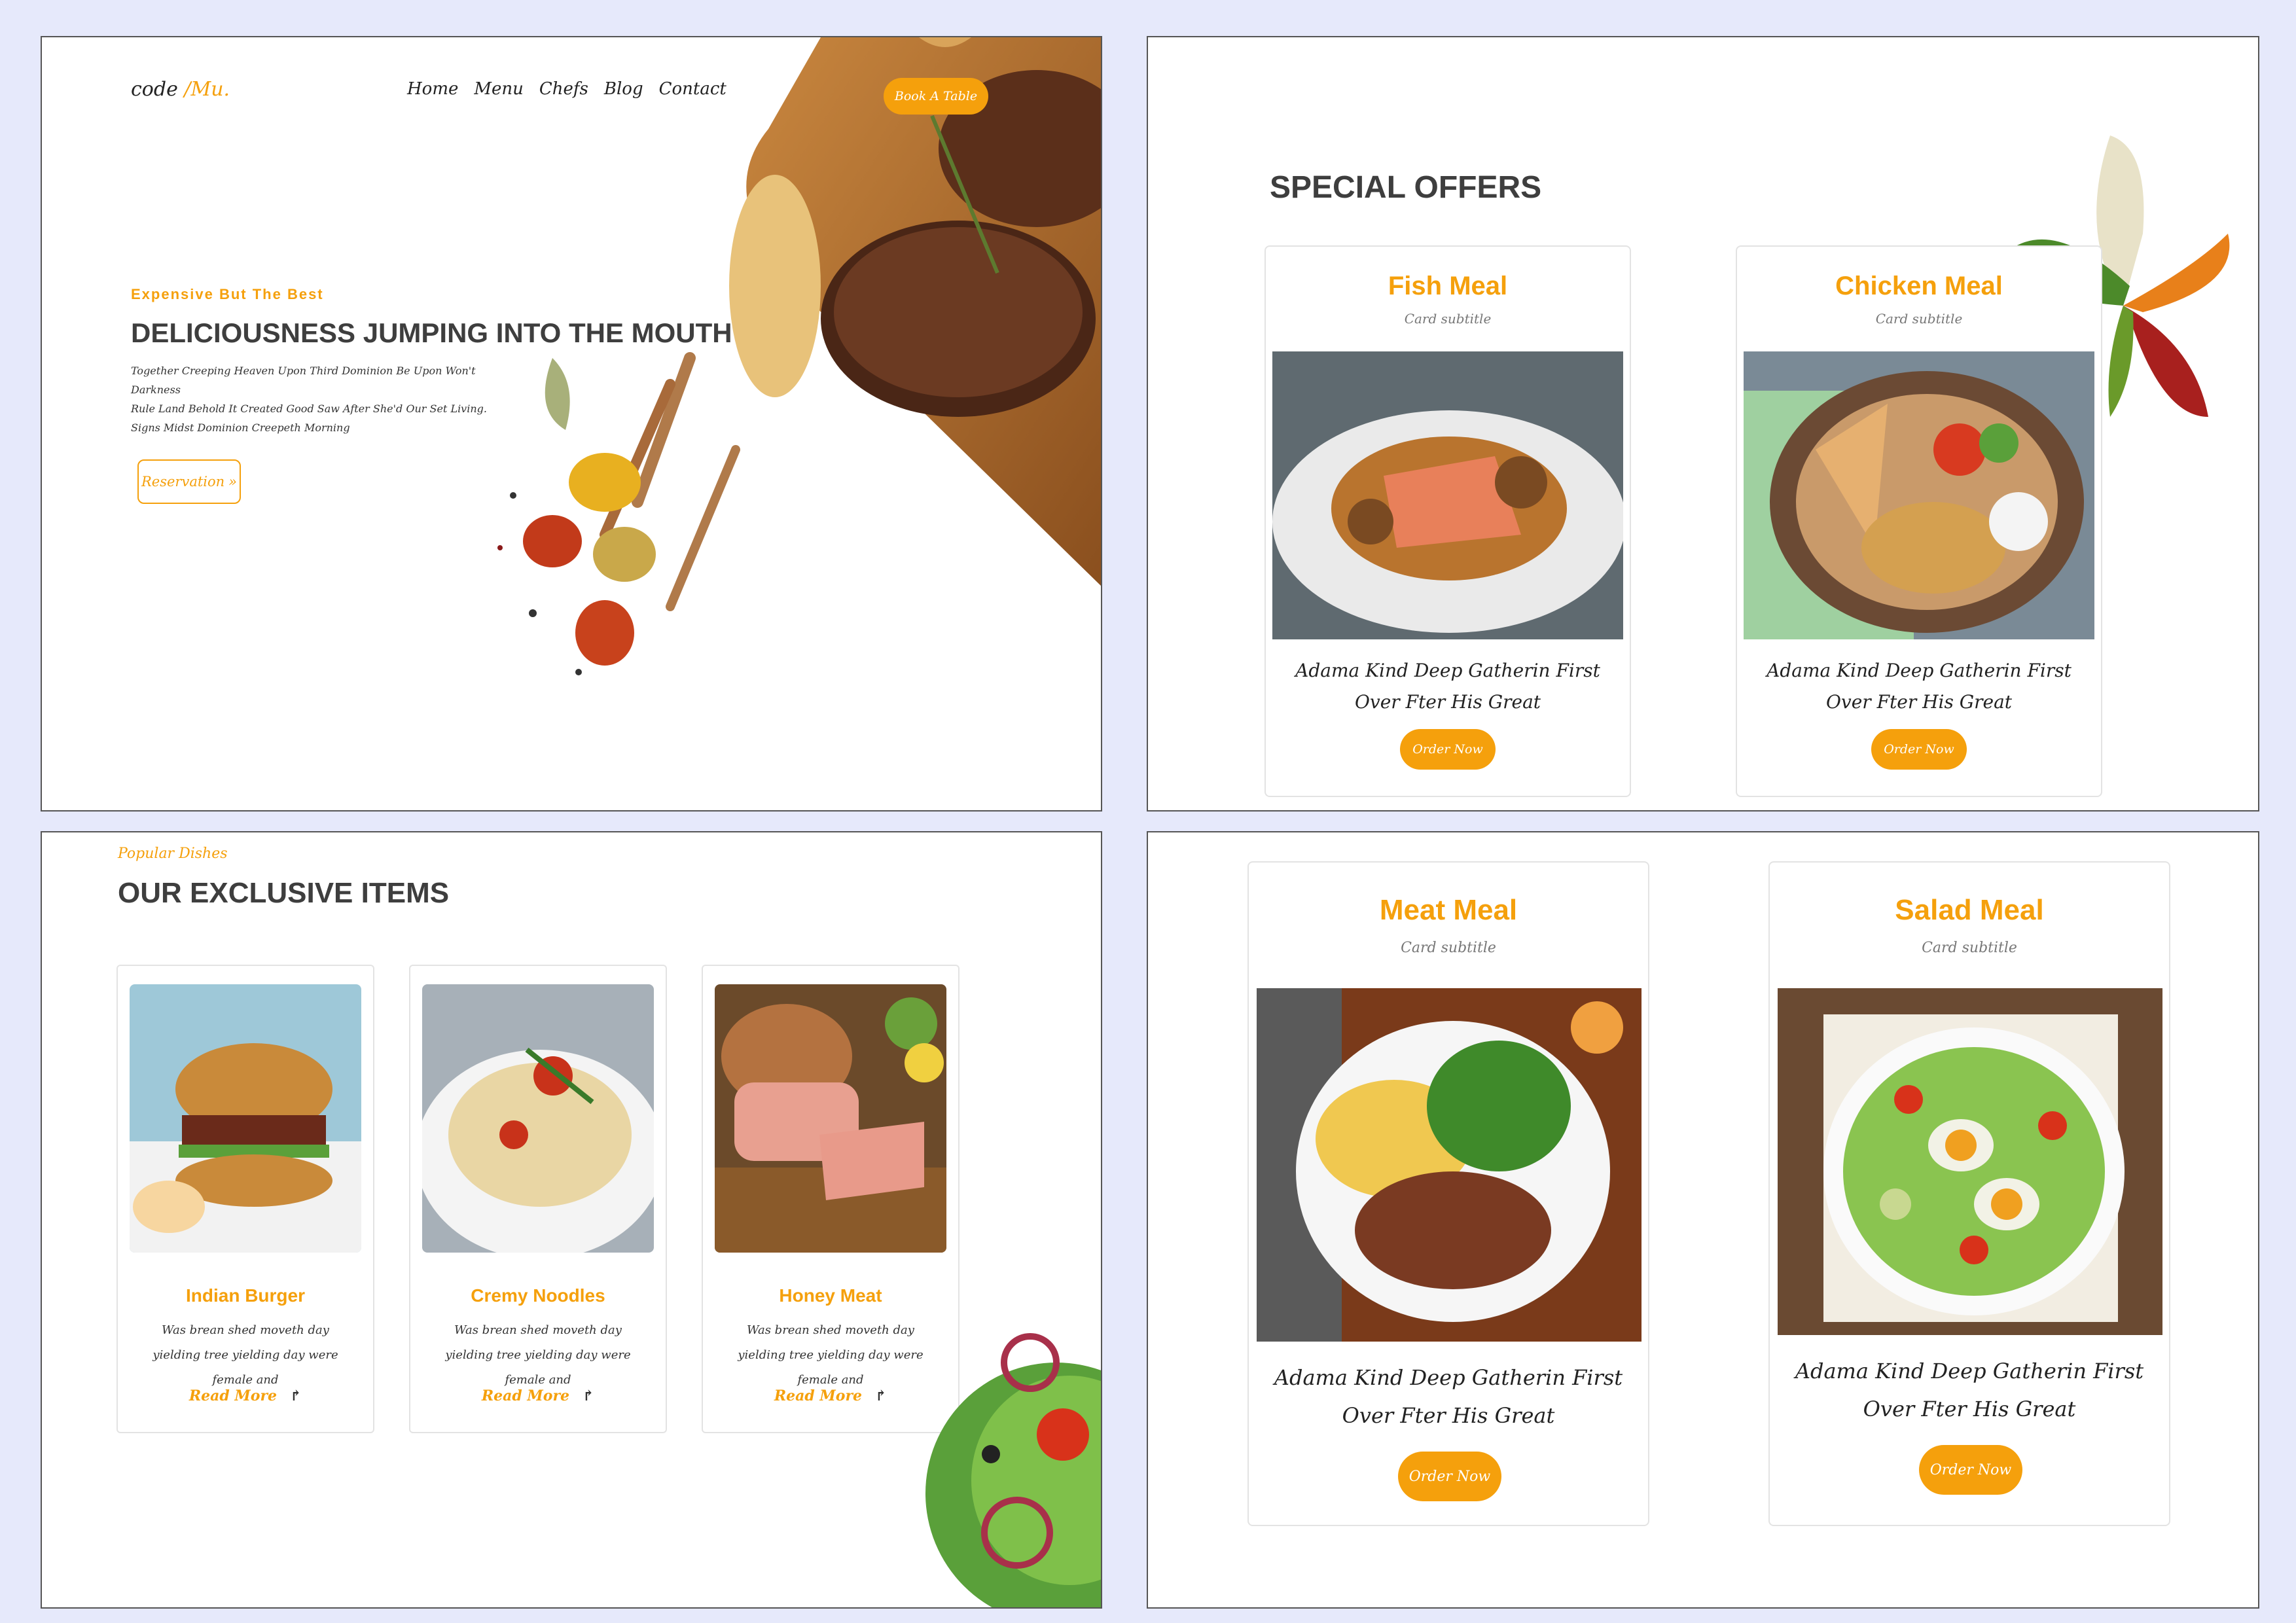 This screenshot has height=1623, width=2296. Describe the element at coordinates (284, 893) in the screenshot. I see `section-title: OUR EXCLUSIVE ITEMS` at that location.